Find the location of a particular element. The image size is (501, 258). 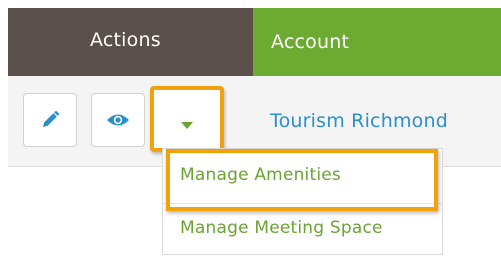

eye-icon is located at coordinates (118, 120).